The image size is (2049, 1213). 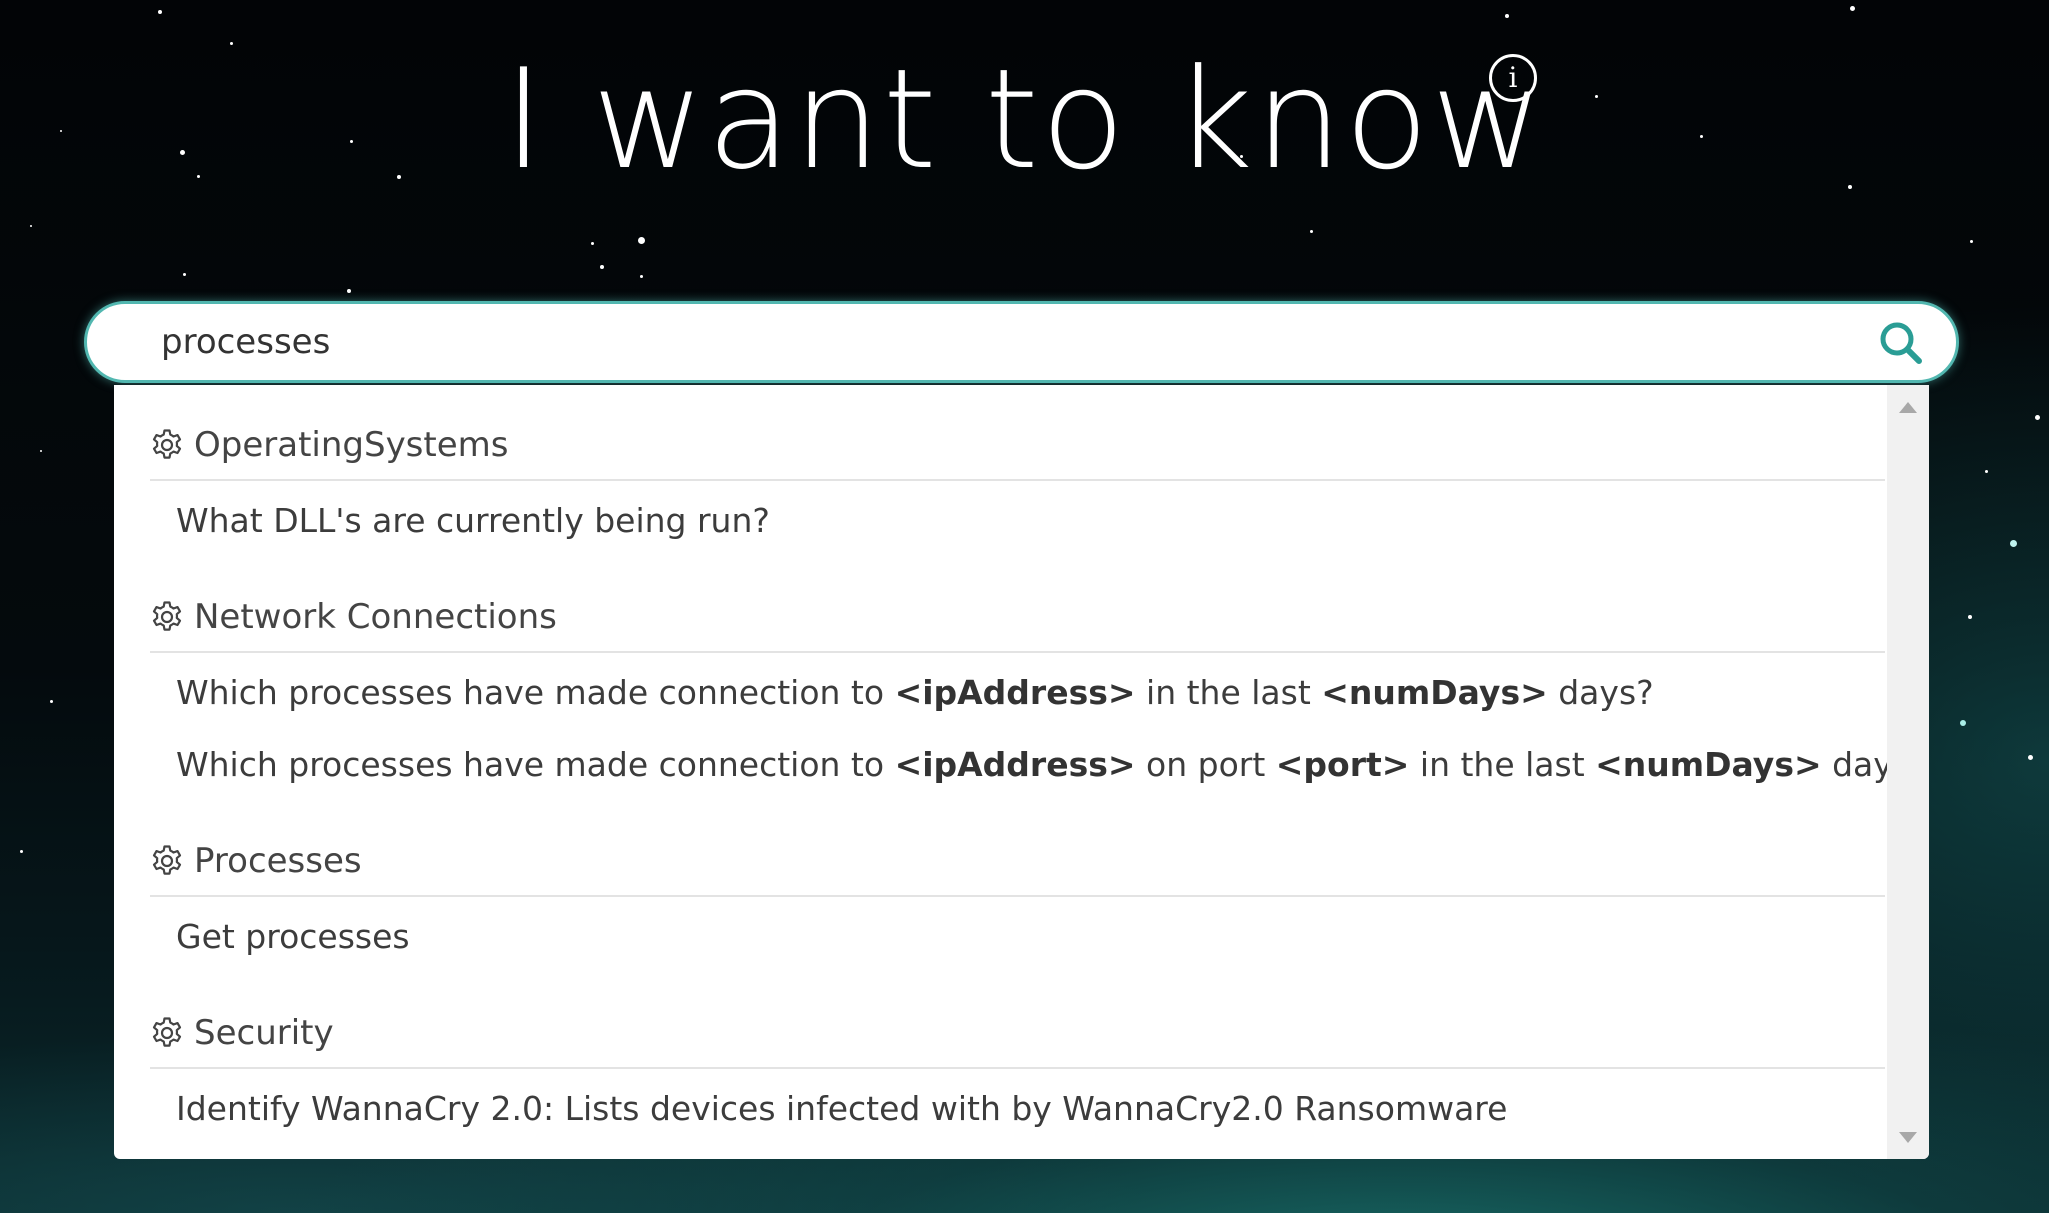 What do you see at coordinates (473, 520) in the screenshot?
I see `suggestion-text: What DLL's are currently being run?` at bounding box center [473, 520].